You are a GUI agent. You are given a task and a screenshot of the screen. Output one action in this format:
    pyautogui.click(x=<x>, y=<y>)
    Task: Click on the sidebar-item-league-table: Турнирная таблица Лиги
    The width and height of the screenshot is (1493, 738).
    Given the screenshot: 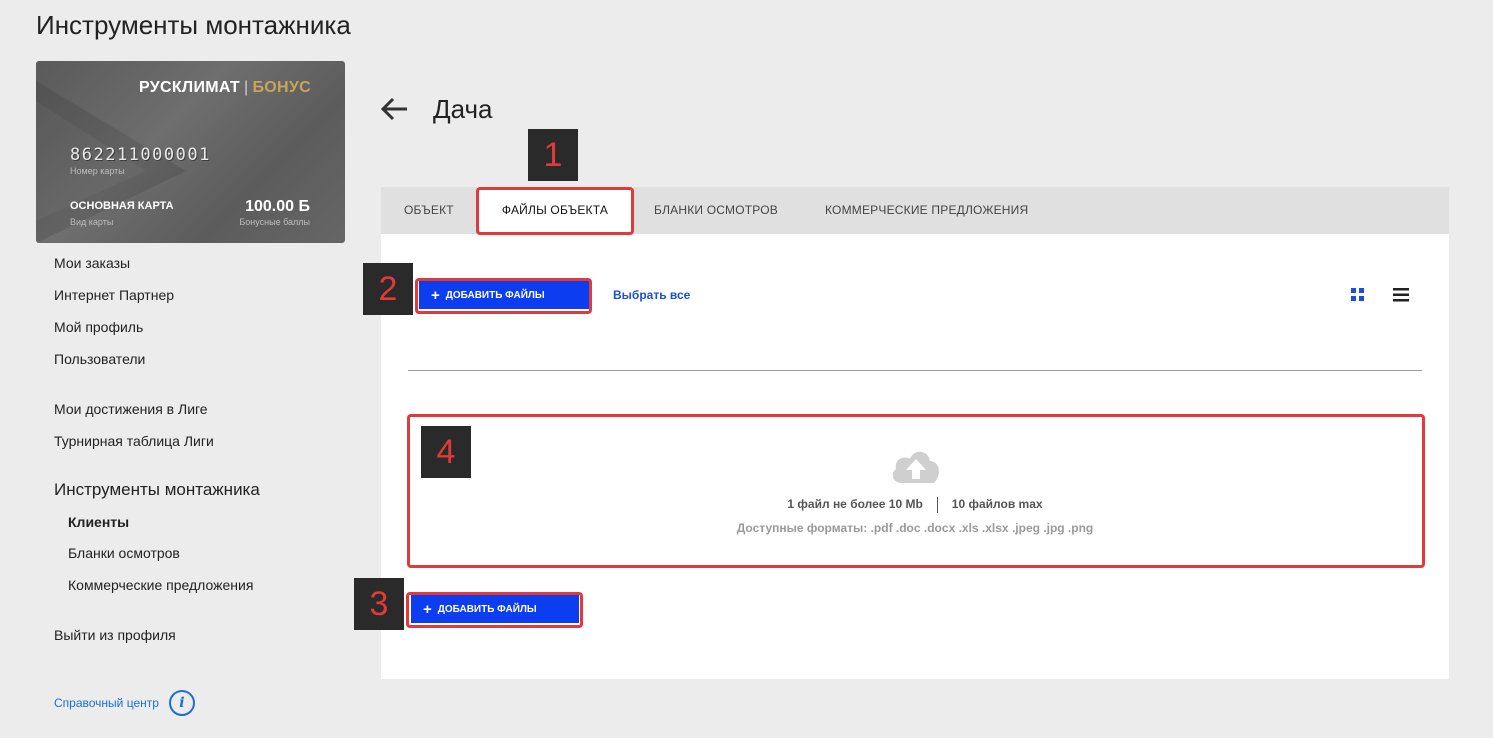 What is the action you would take?
    pyautogui.click(x=134, y=441)
    